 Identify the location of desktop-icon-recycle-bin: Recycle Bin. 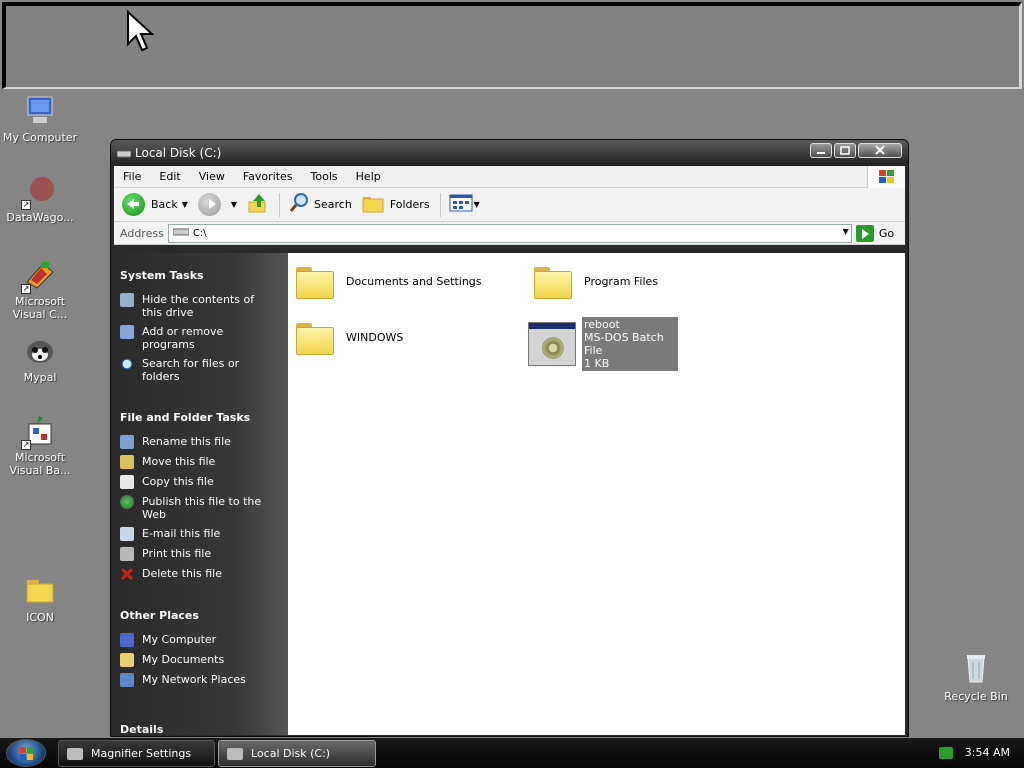
(976, 677).